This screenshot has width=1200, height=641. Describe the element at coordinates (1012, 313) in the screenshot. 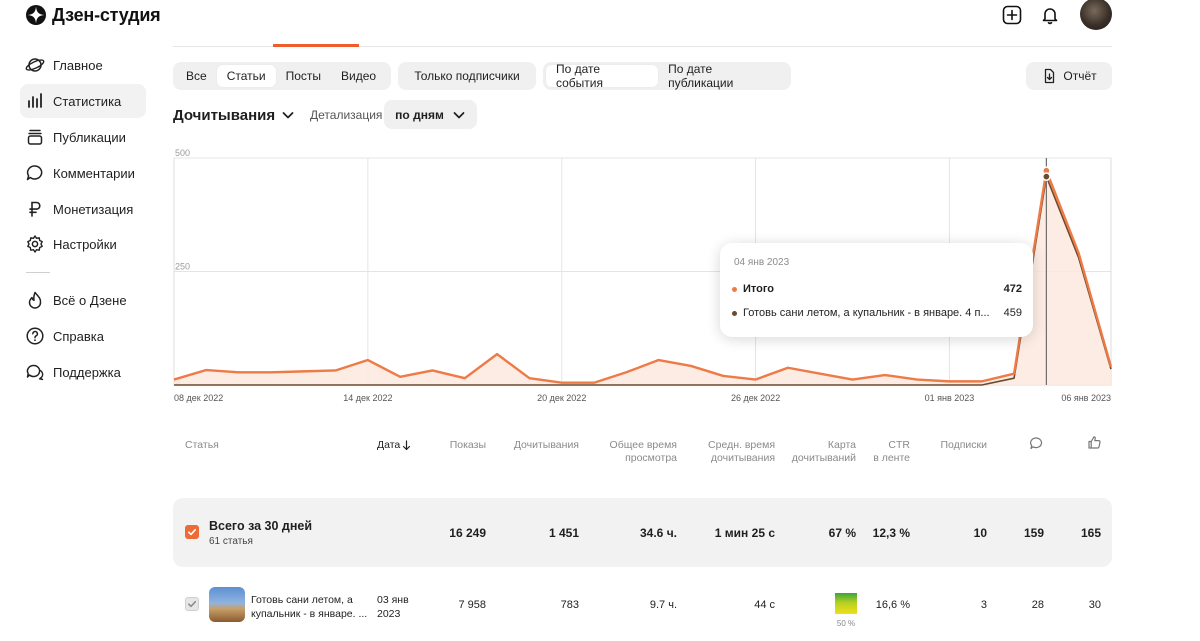

I see `tooltip-series-value: 459` at that location.